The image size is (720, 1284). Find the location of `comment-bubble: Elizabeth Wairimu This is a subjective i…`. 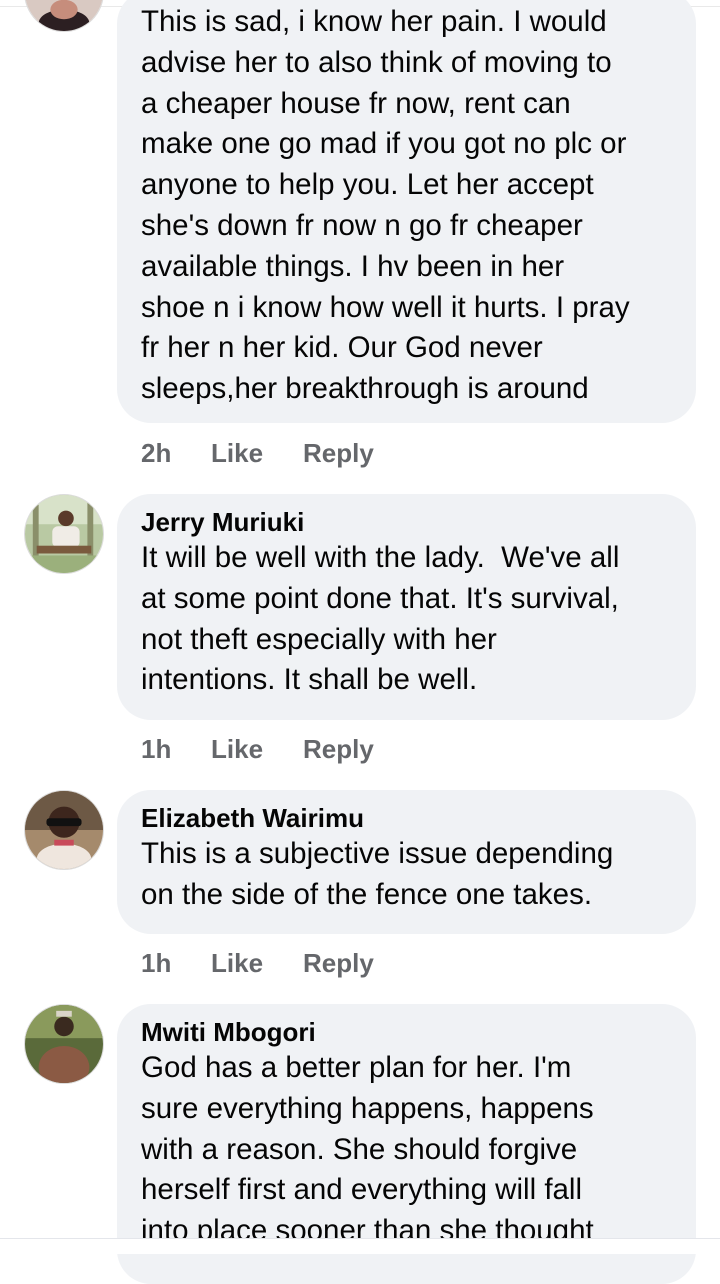

comment-bubble: Elizabeth Wairimu This is a subjective i… is located at coordinates (406, 862).